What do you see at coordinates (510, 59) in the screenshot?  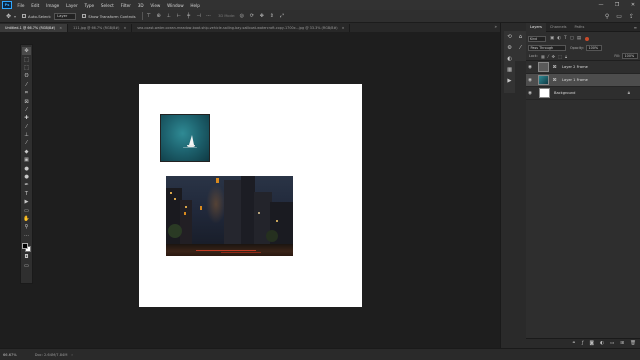 I see `adjustments-icon: ◐` at bounding box center [510, 59].